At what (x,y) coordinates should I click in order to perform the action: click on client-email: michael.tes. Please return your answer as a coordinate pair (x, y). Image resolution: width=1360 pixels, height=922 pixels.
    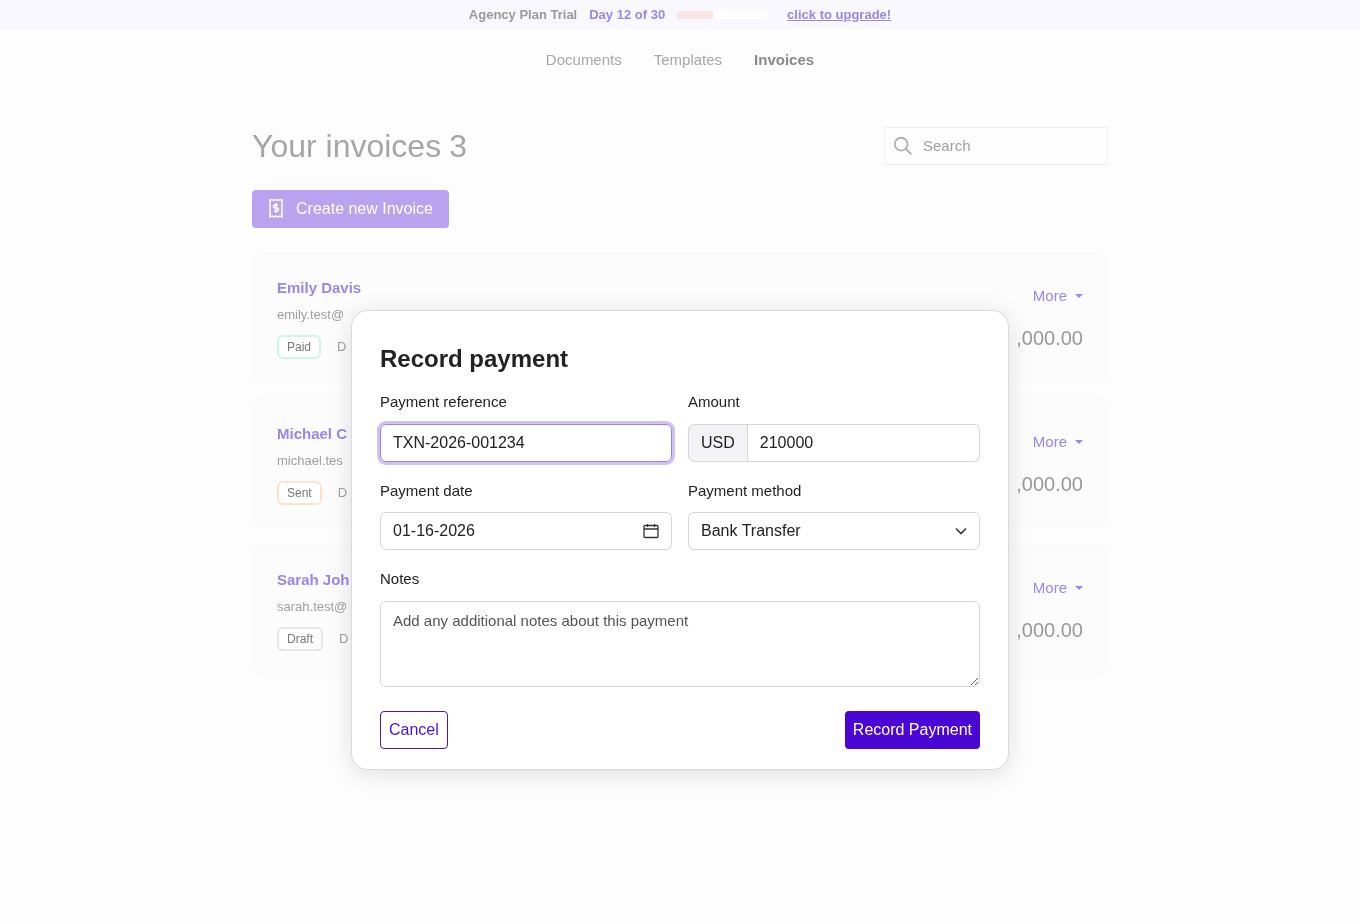
    Looking at the image, I should click on (310, 461).